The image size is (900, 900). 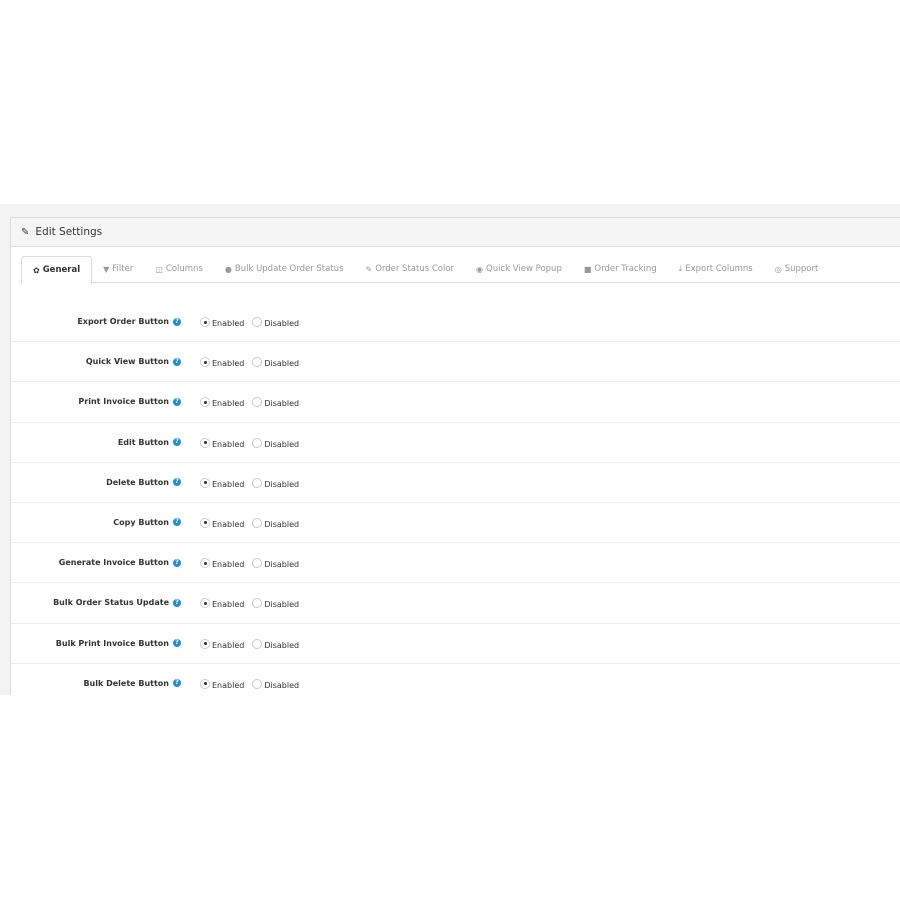 I want to click on pencil-icon: ✎, so click(x=25, y=232).